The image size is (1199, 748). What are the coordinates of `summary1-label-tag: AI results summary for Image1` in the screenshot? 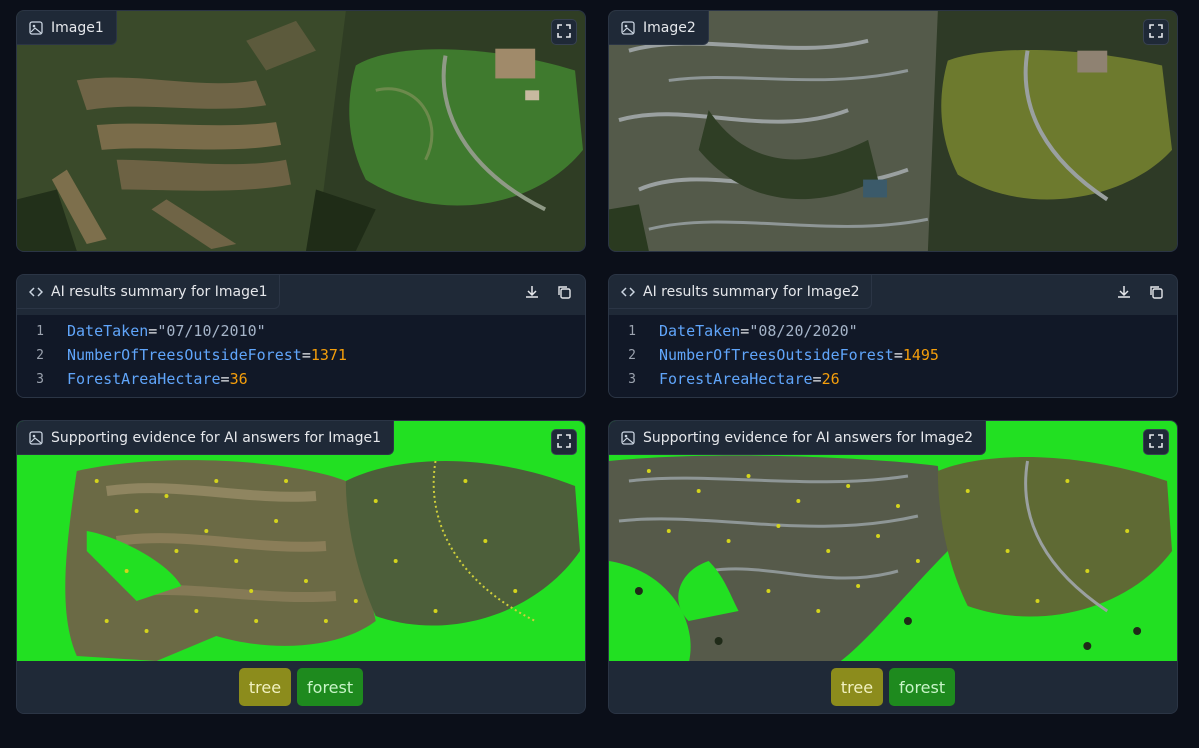 It's located at (149, 292).